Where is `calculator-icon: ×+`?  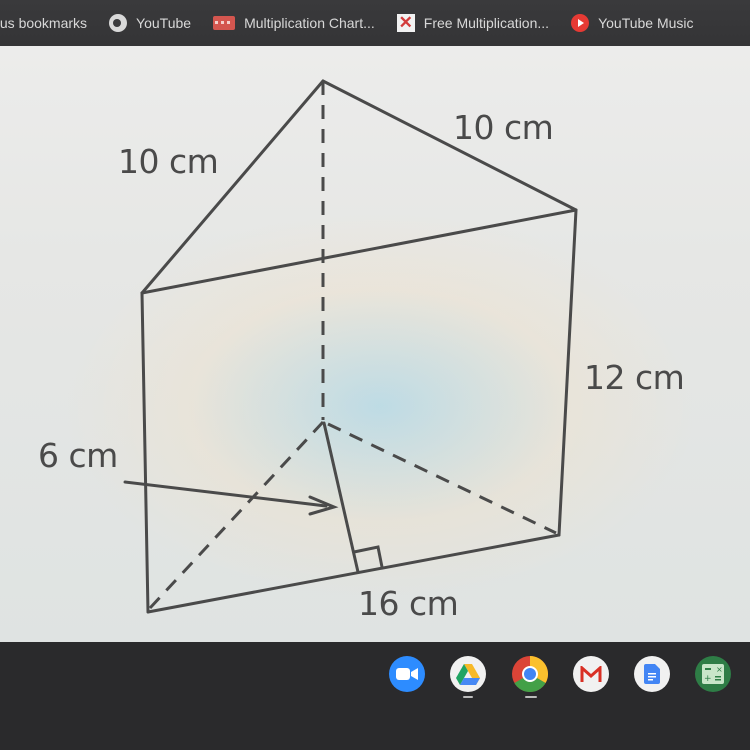
calculator-icon: ×+ is located at coordinates (713, 674).